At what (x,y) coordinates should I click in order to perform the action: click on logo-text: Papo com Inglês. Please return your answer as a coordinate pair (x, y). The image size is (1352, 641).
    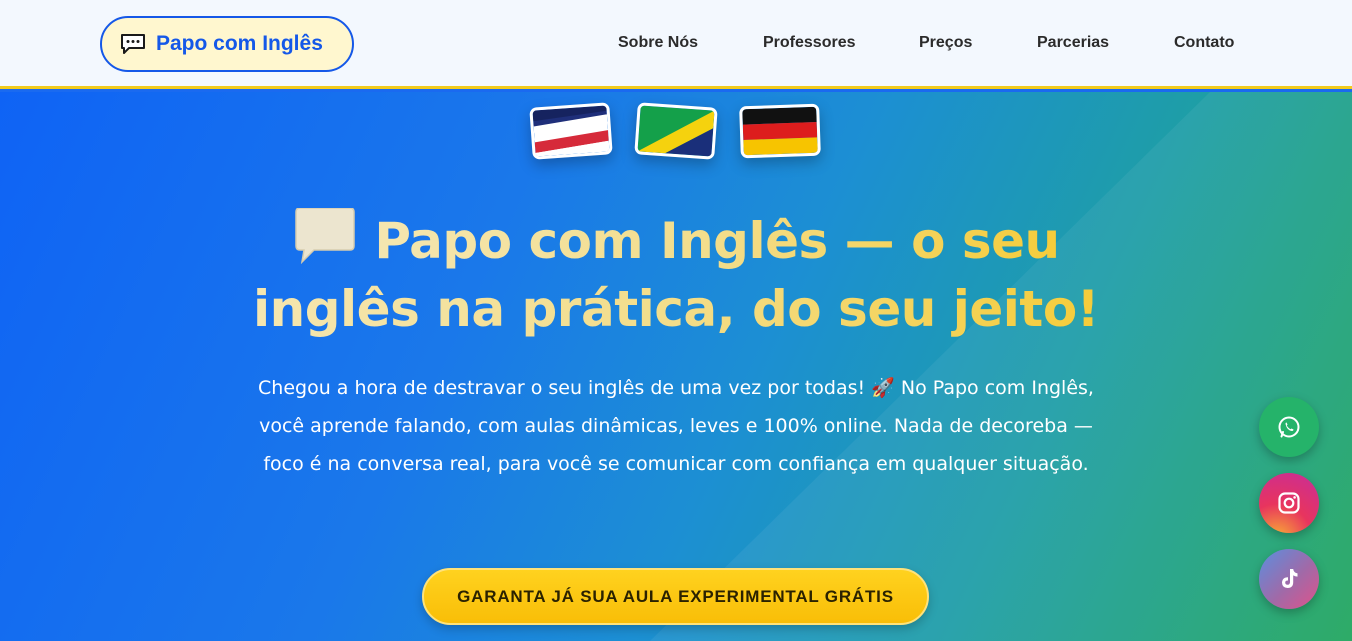
    Looking at the image, I should click on (239, 43).